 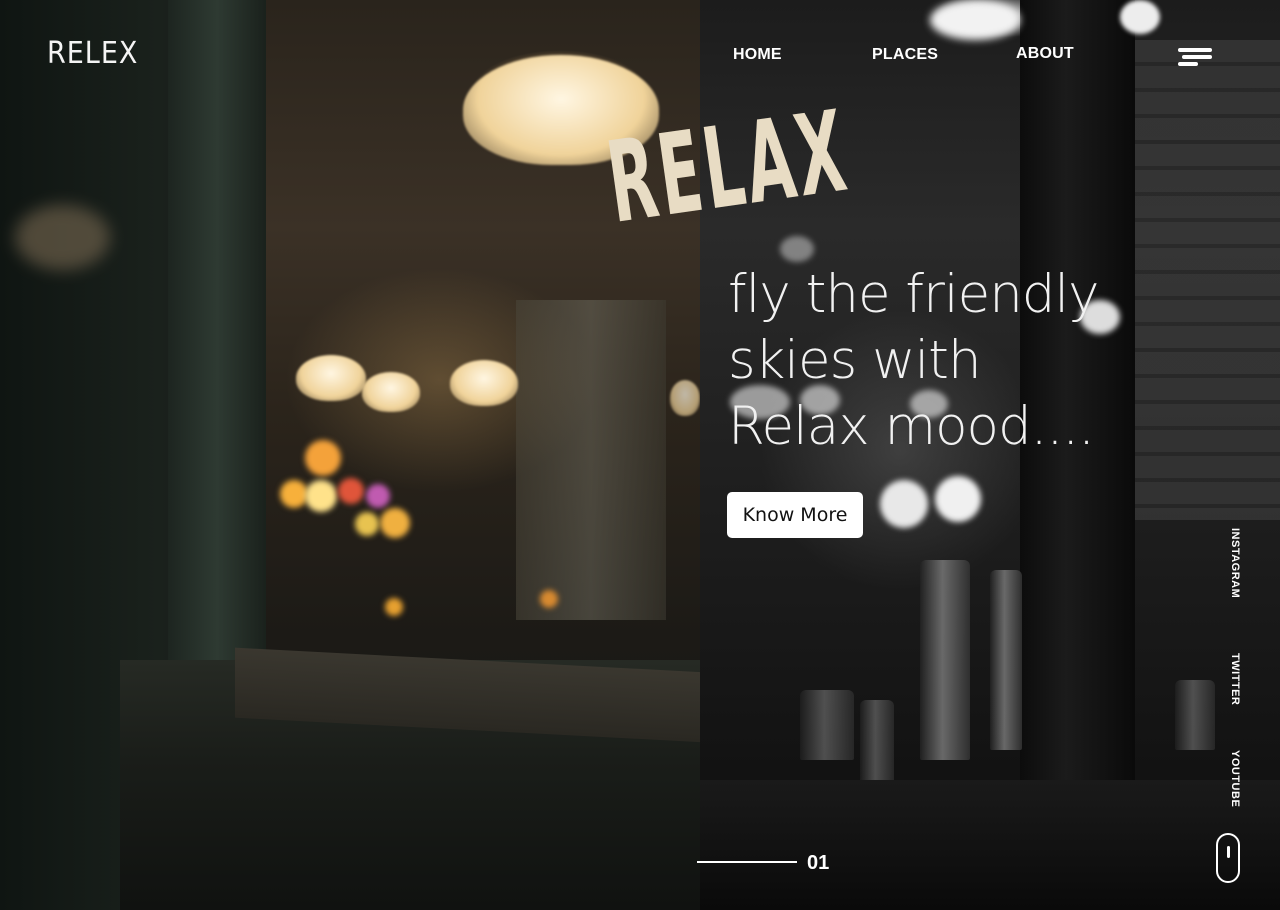 I want to click on window-sill, so click(x=990, y=845).